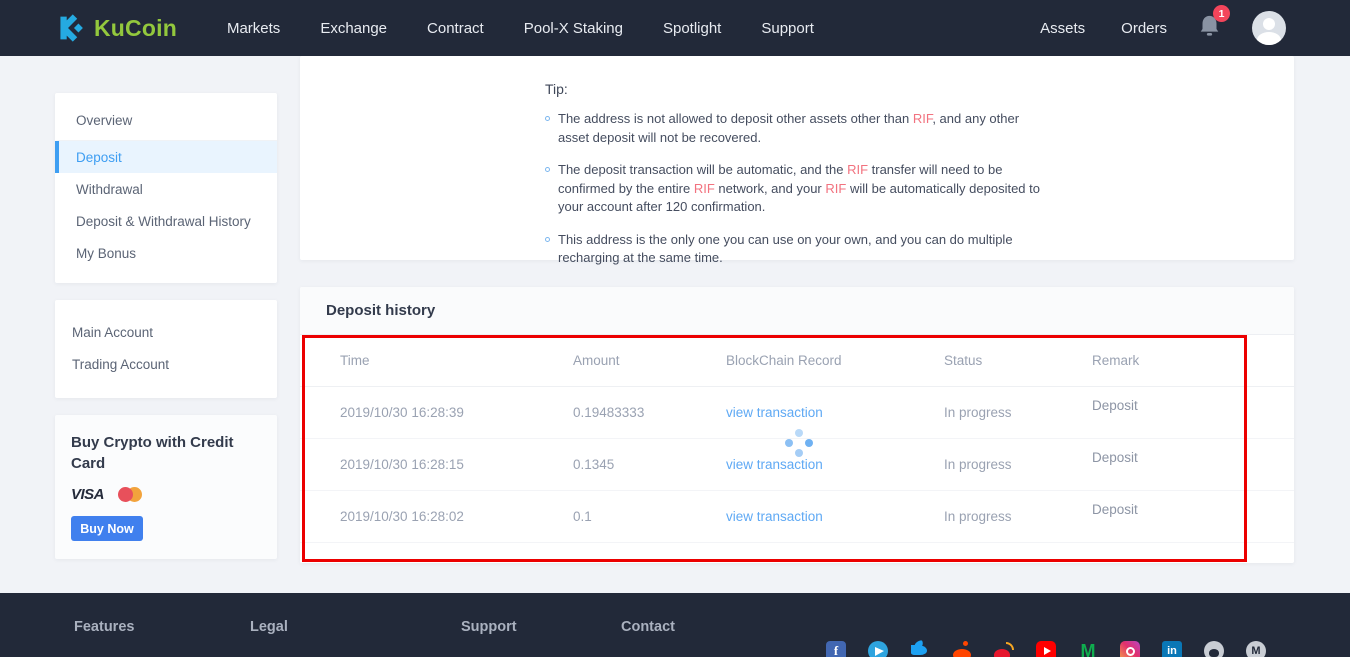  I want to click on nav-item-pool-x-staking: Pool-X Staking, so click(573, 28).